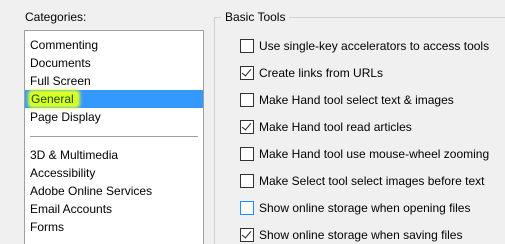 This screenshot has height=244, width=505. Describe the element at coordinates (361, 235) in the screenshot. I see `option-label: Show online storage when saving files` at that location.